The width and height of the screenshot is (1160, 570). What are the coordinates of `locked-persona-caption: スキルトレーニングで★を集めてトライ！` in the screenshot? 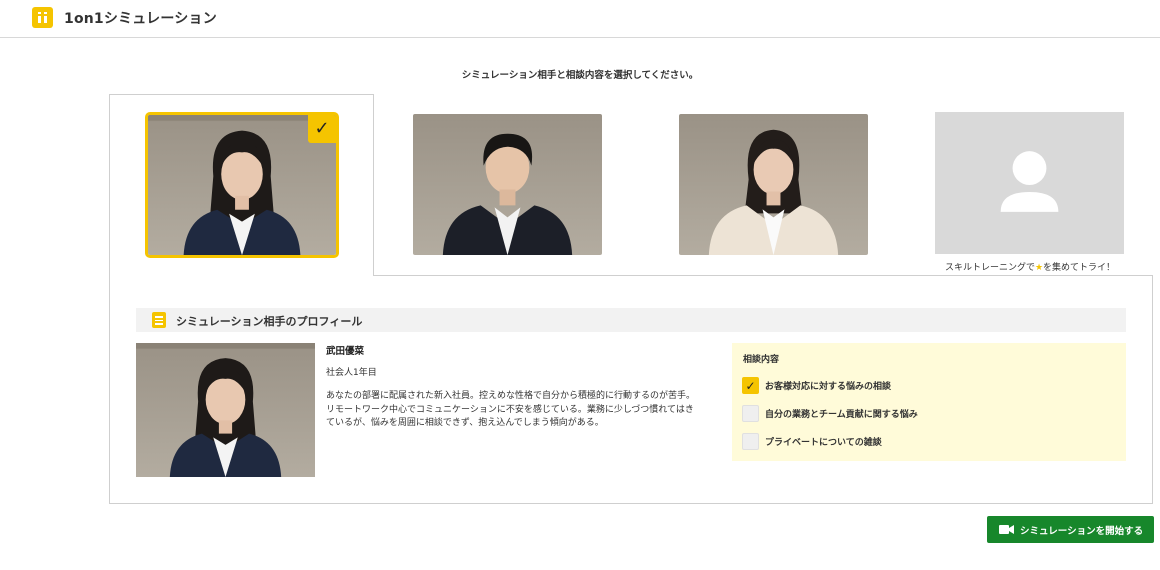 It's located at (1030, 268).